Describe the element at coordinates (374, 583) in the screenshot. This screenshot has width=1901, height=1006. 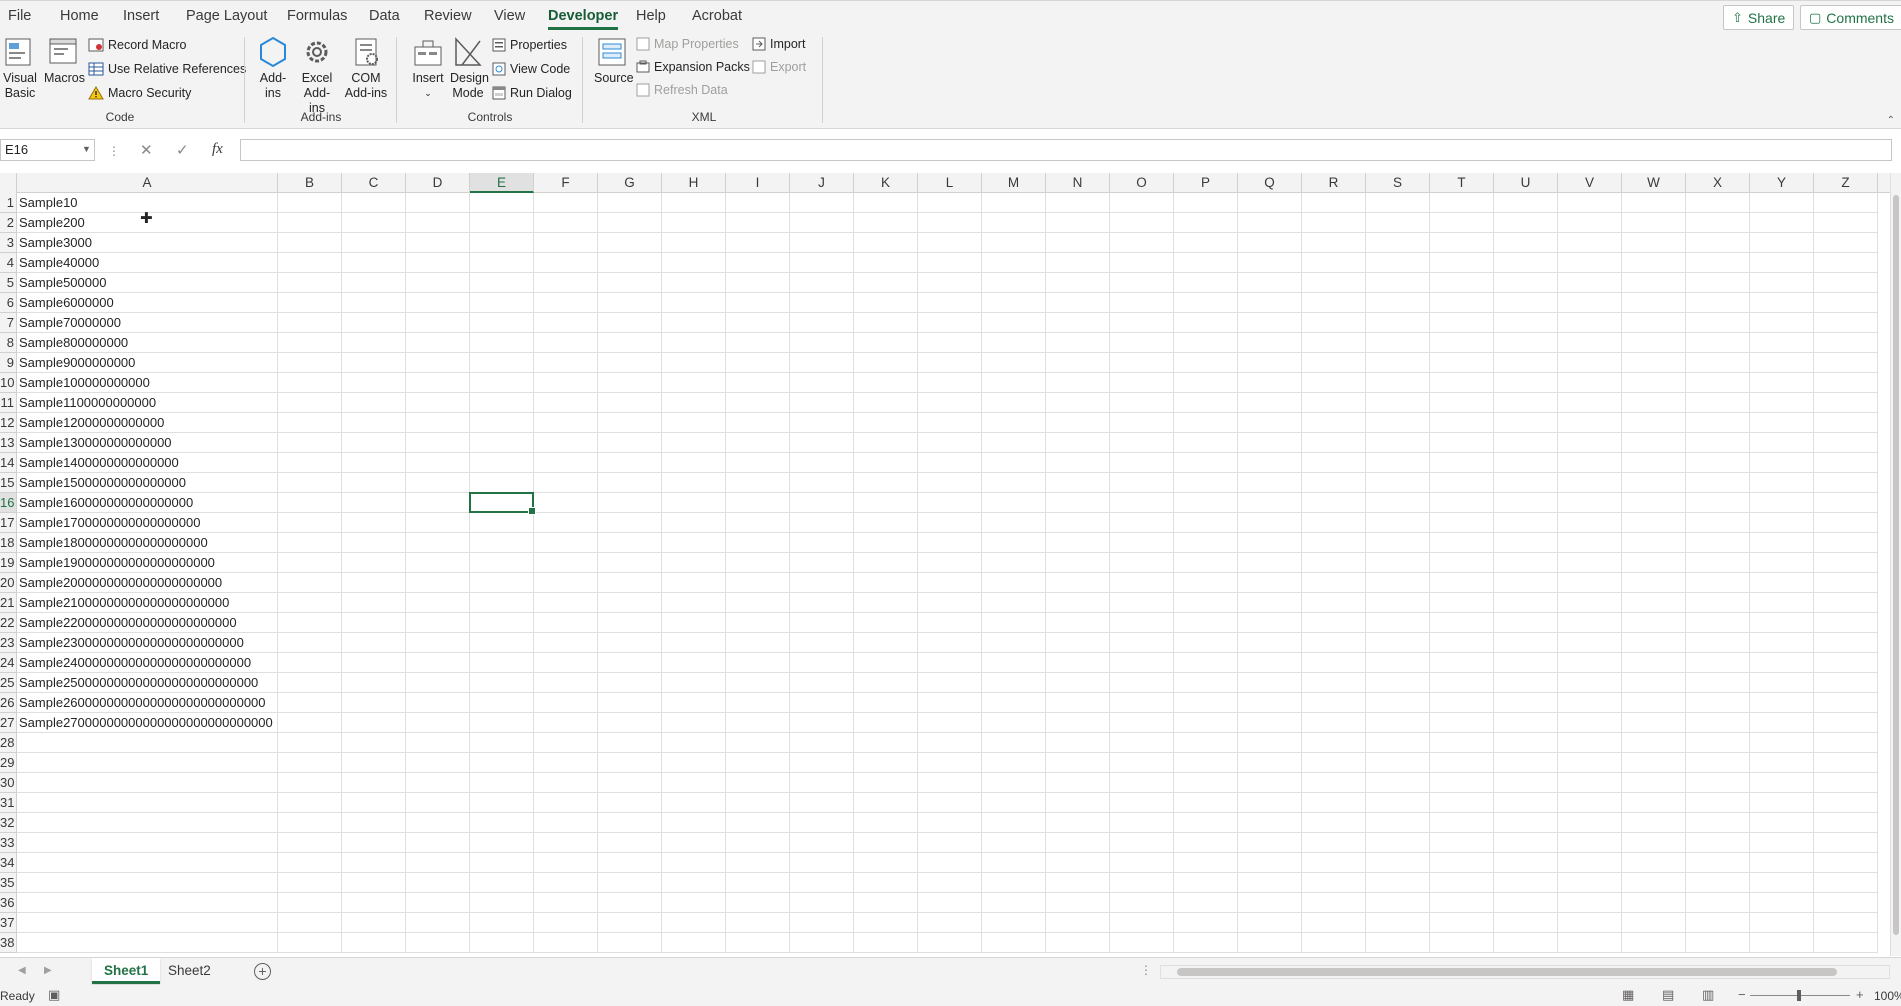
I see `cell-c20` at that location.